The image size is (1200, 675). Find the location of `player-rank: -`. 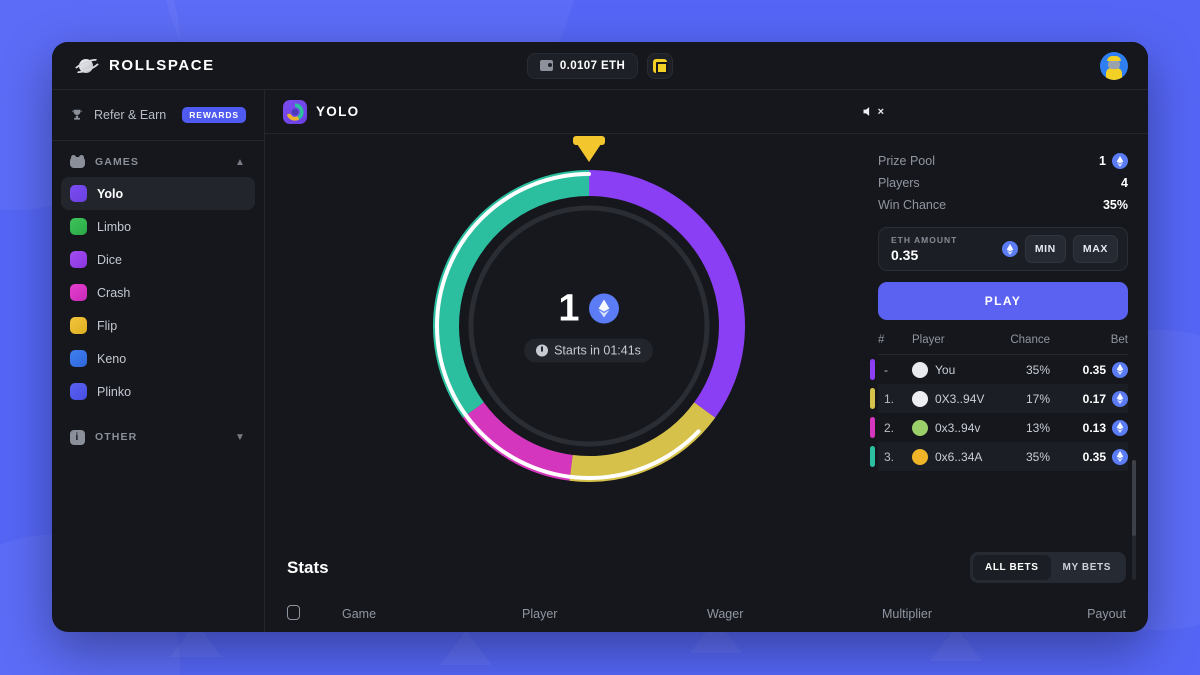

player-rank: - is located at coordinates (886, 369).